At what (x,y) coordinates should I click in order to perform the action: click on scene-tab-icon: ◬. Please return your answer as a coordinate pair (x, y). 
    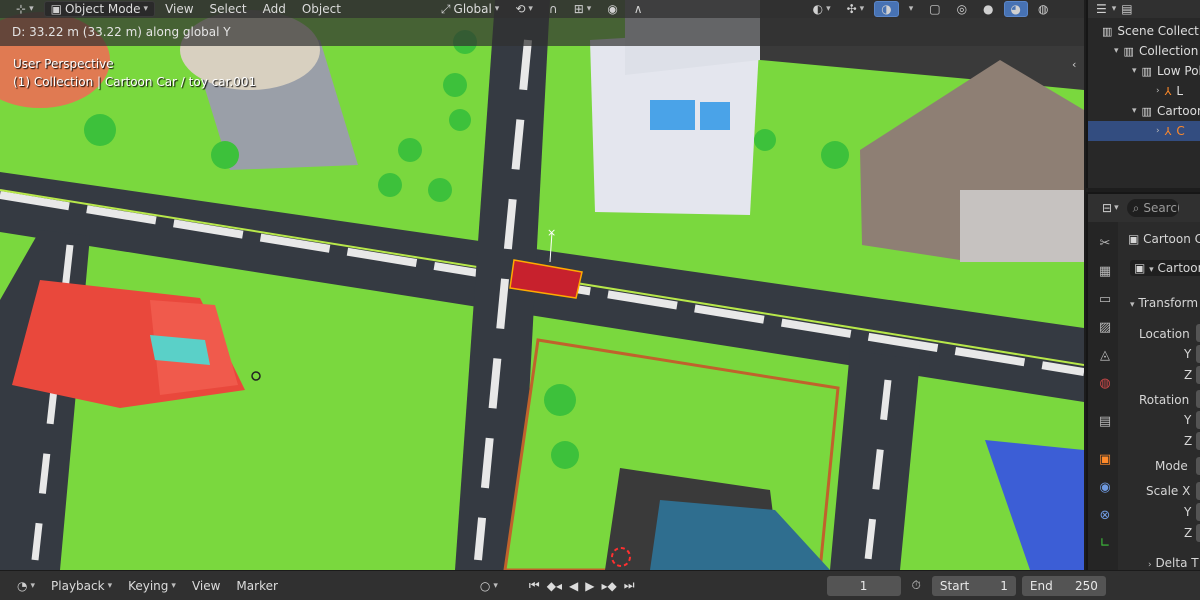
    Looking at the image, I should click on (1105, 355).